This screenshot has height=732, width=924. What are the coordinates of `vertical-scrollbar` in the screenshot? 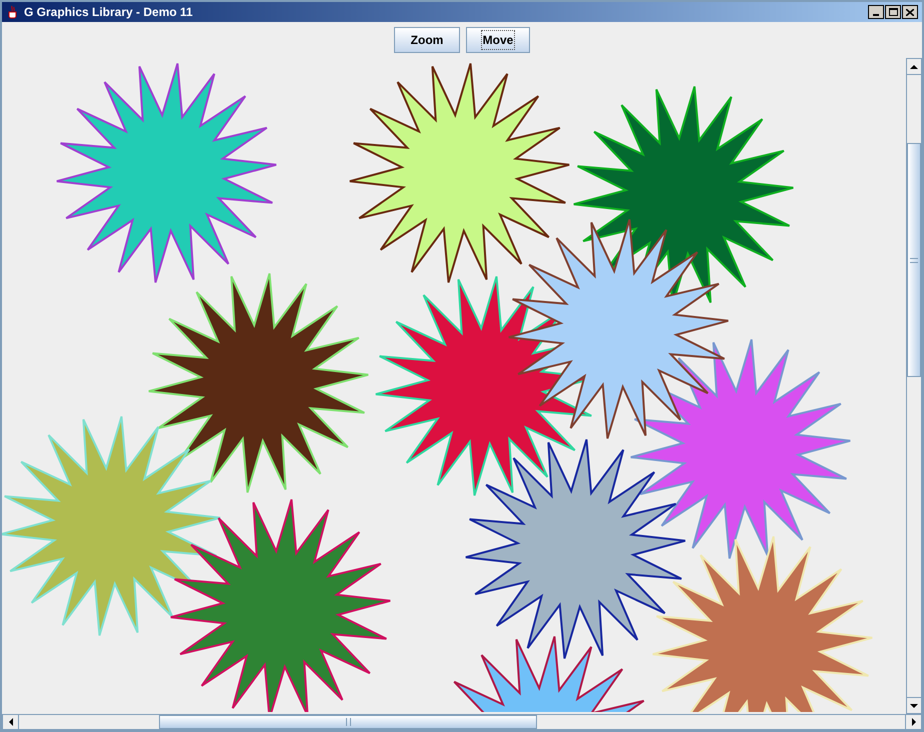 It's located at (914, 386).